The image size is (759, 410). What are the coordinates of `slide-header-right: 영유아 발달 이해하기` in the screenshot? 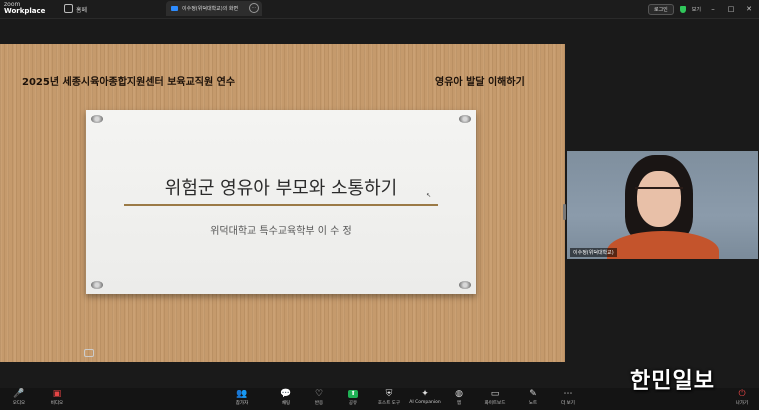 It's located at (480, 82).